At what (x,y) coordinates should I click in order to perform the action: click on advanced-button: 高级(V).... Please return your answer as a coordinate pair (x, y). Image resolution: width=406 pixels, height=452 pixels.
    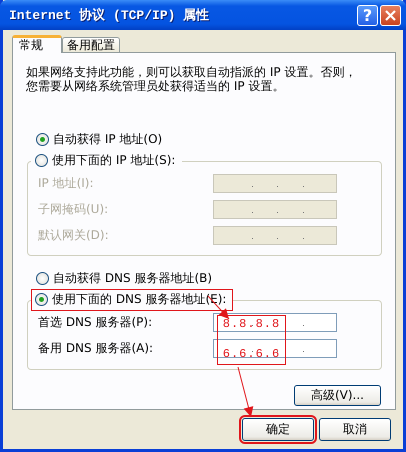
    Looking at the image, I should click on (337, 395).